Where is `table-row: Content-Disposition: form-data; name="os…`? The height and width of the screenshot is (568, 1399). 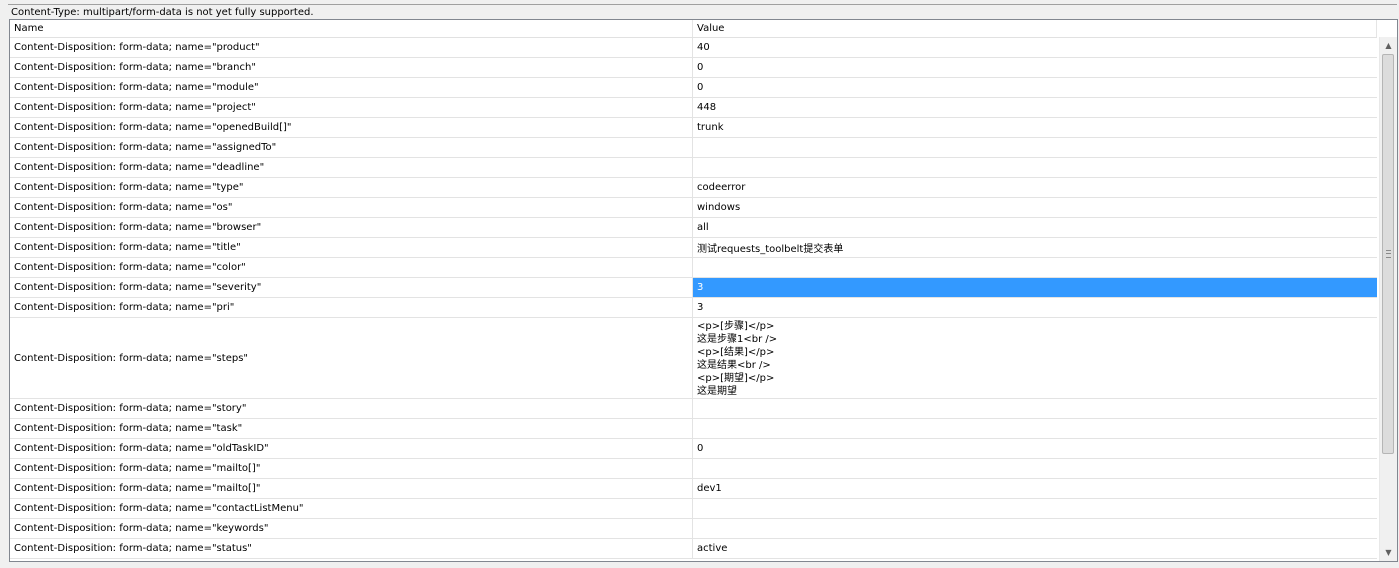
table-row: Content-Disposition: form-data; name="os… is located at coordinates (693, 208).